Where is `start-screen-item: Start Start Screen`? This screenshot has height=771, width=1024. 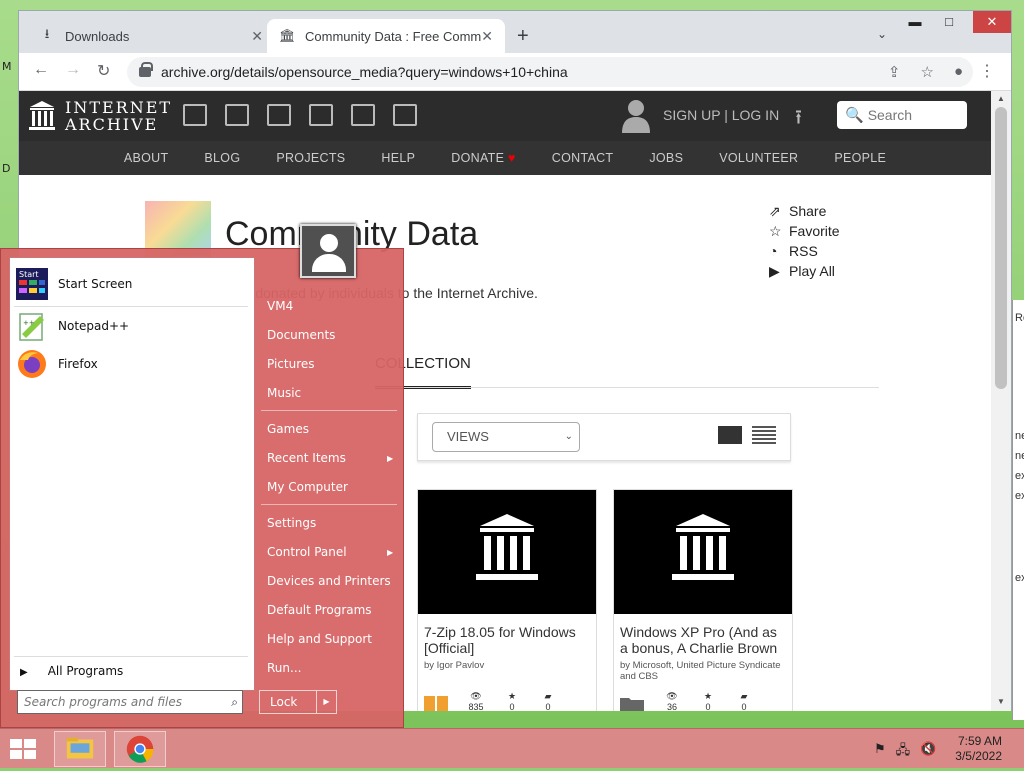 start-screen-item: Start Start Screen is located at coordinates (74, 284).